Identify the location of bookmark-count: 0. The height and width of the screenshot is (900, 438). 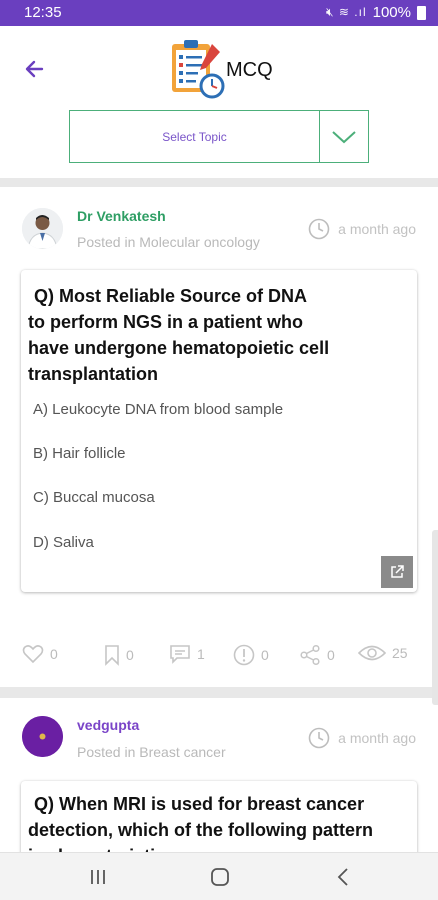
(130, 655).